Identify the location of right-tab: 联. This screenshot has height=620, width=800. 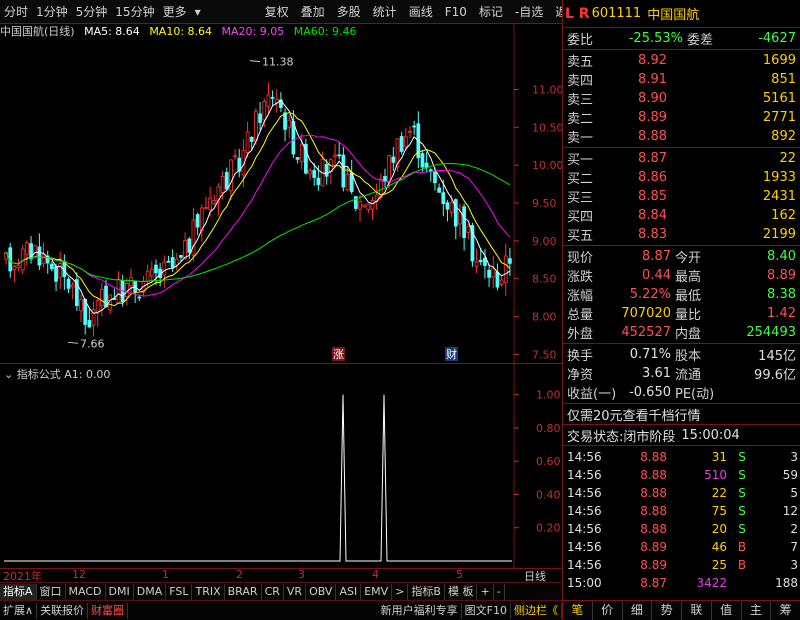
(697, 610).